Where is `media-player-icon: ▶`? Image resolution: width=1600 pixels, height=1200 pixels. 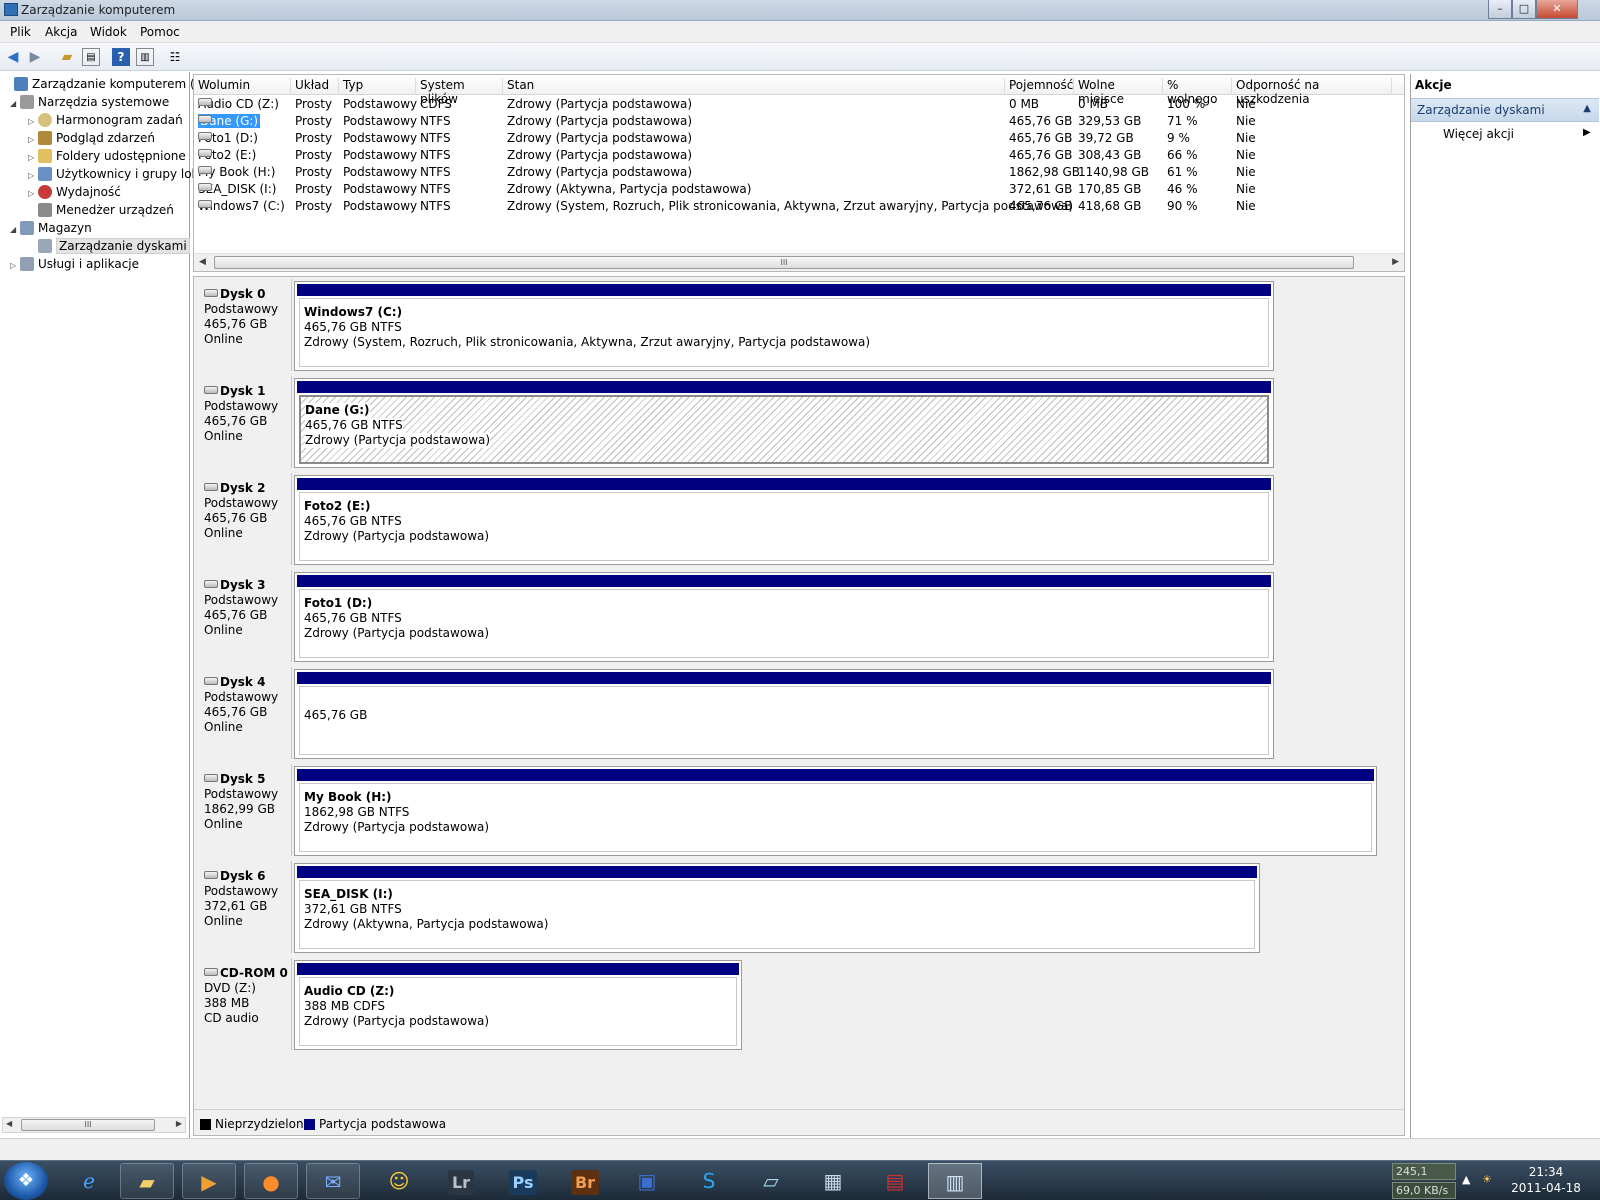
media-player-icon: ▶ is located at coordinates (209, 1181).